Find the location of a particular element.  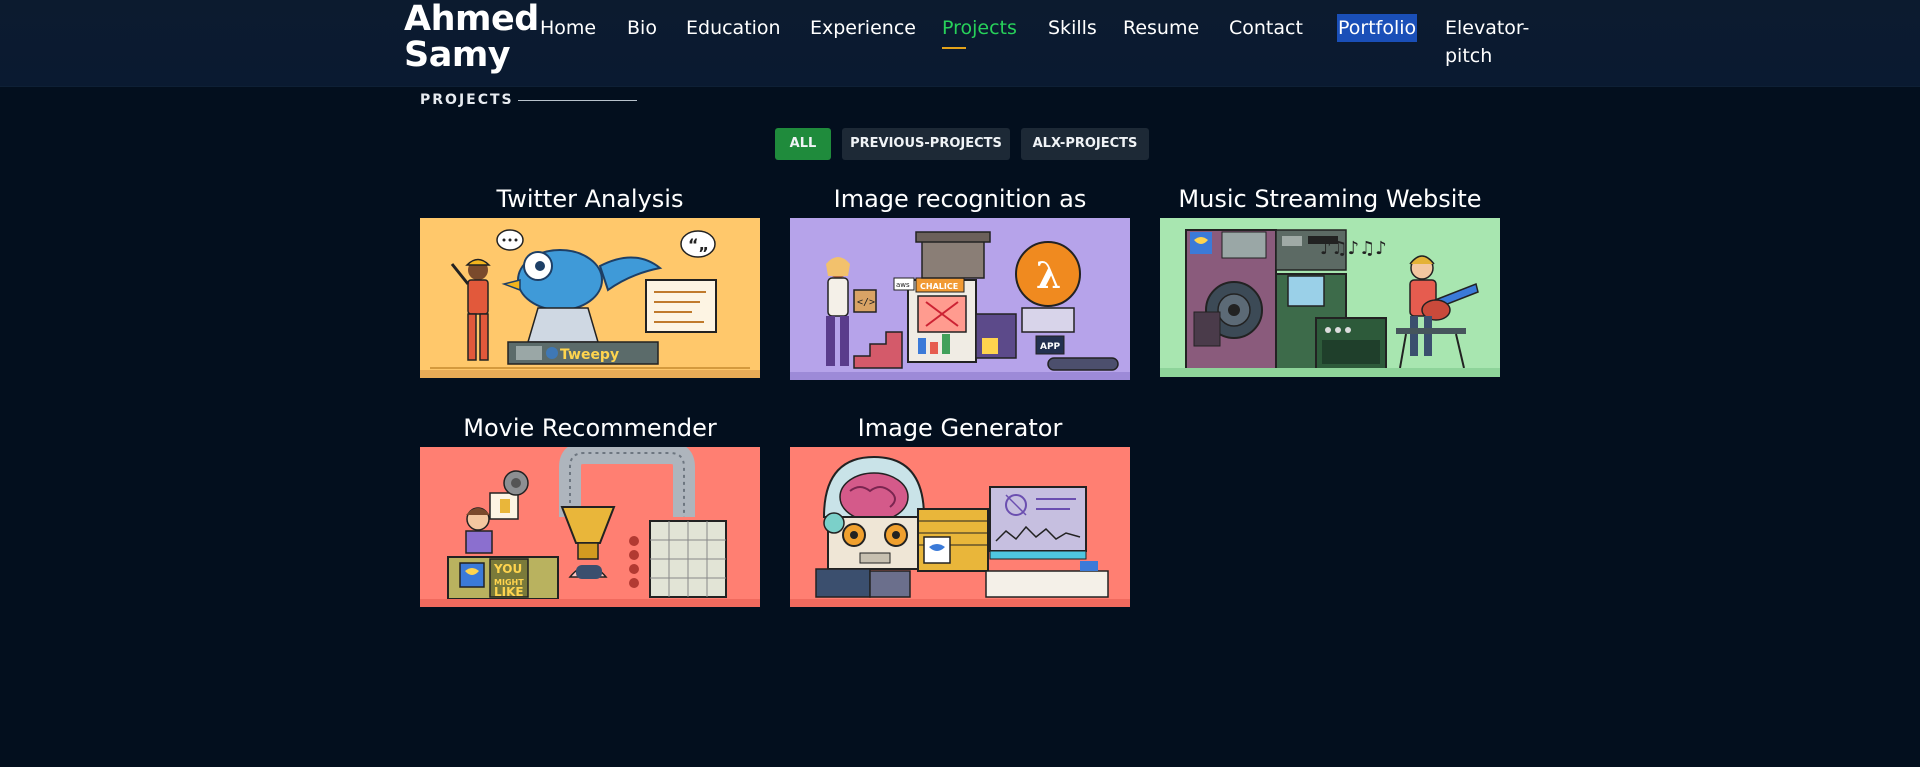

project-card-movie-recommender: Movie Recommender YOU MIGHT LIKE is located at coordinates (590, 510).